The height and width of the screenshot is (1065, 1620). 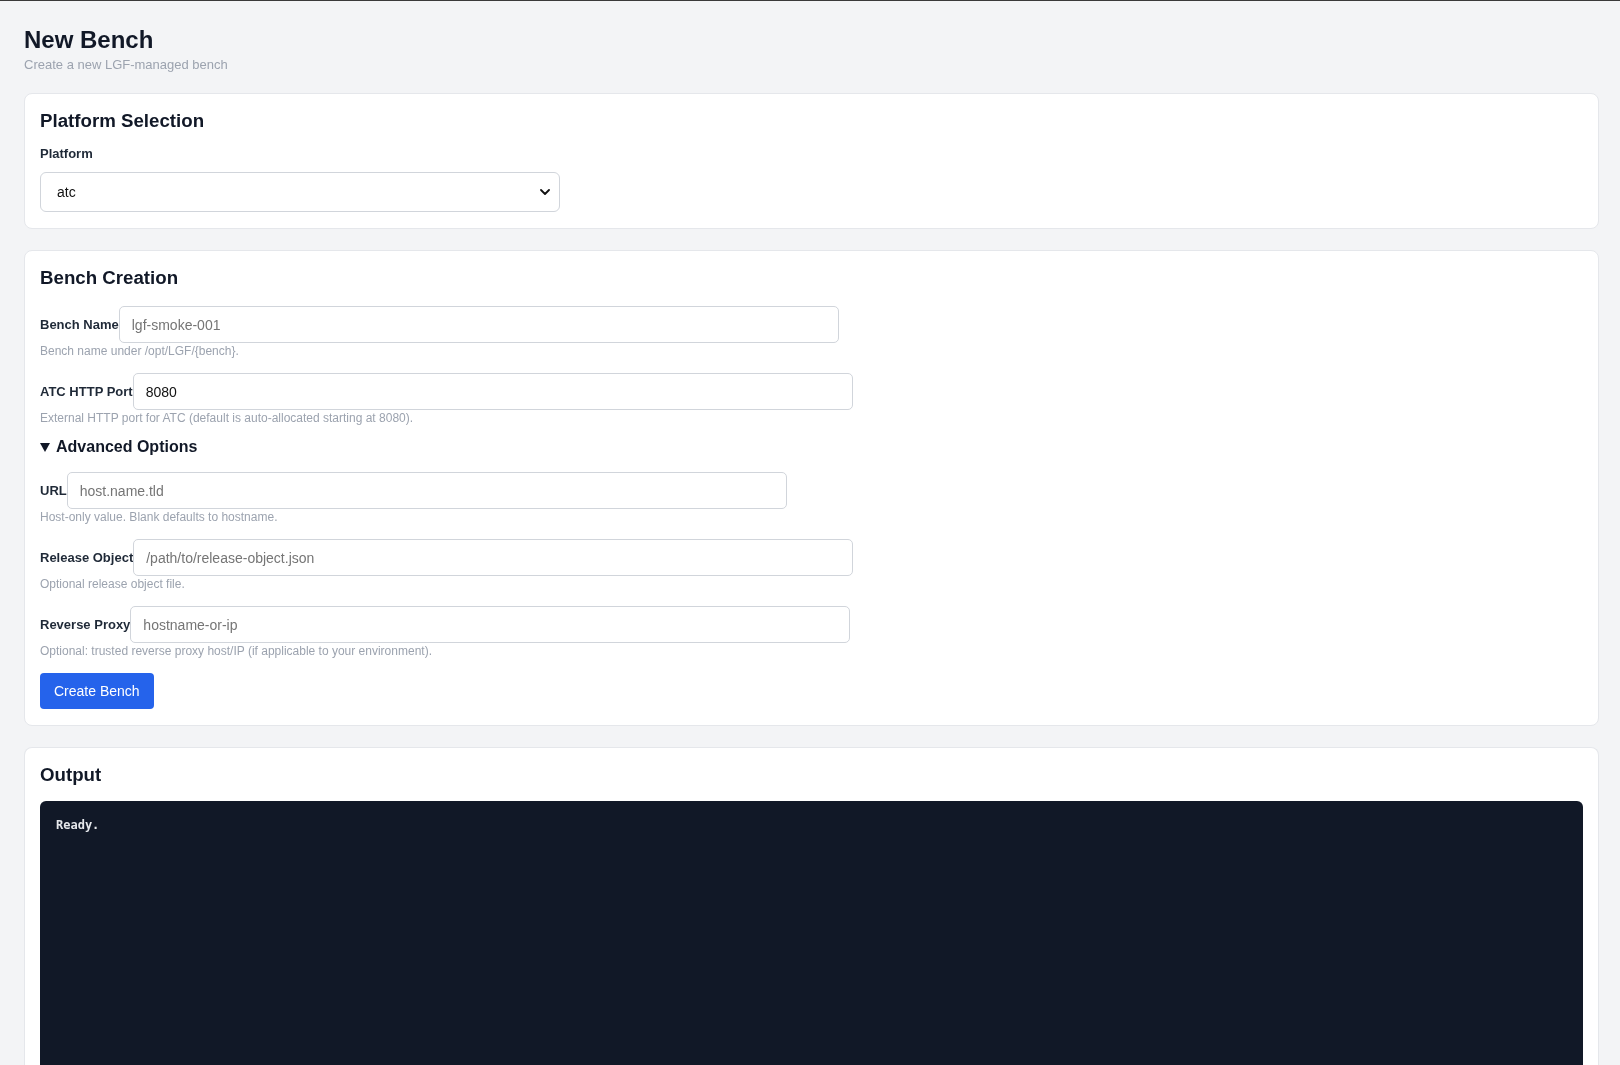 What do you see at coordinates (89, 40) in the screenshot?
I see `page-title: New Bench` at bounding box center [89, 40].